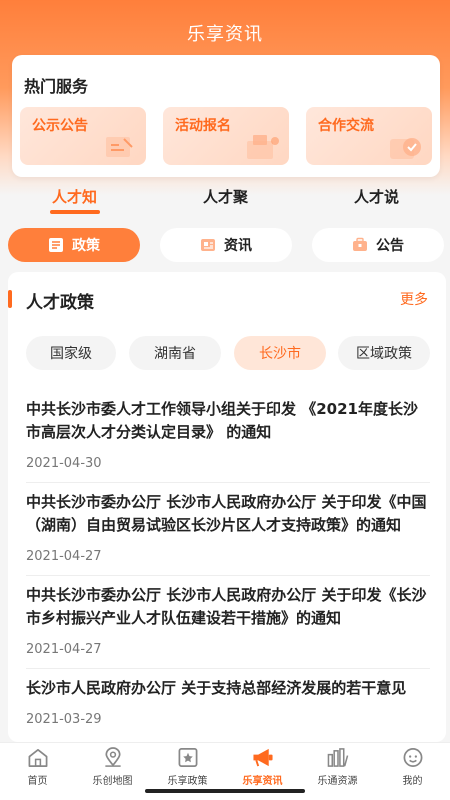  I want to click on nav-home: 首页, so click(37, 765).